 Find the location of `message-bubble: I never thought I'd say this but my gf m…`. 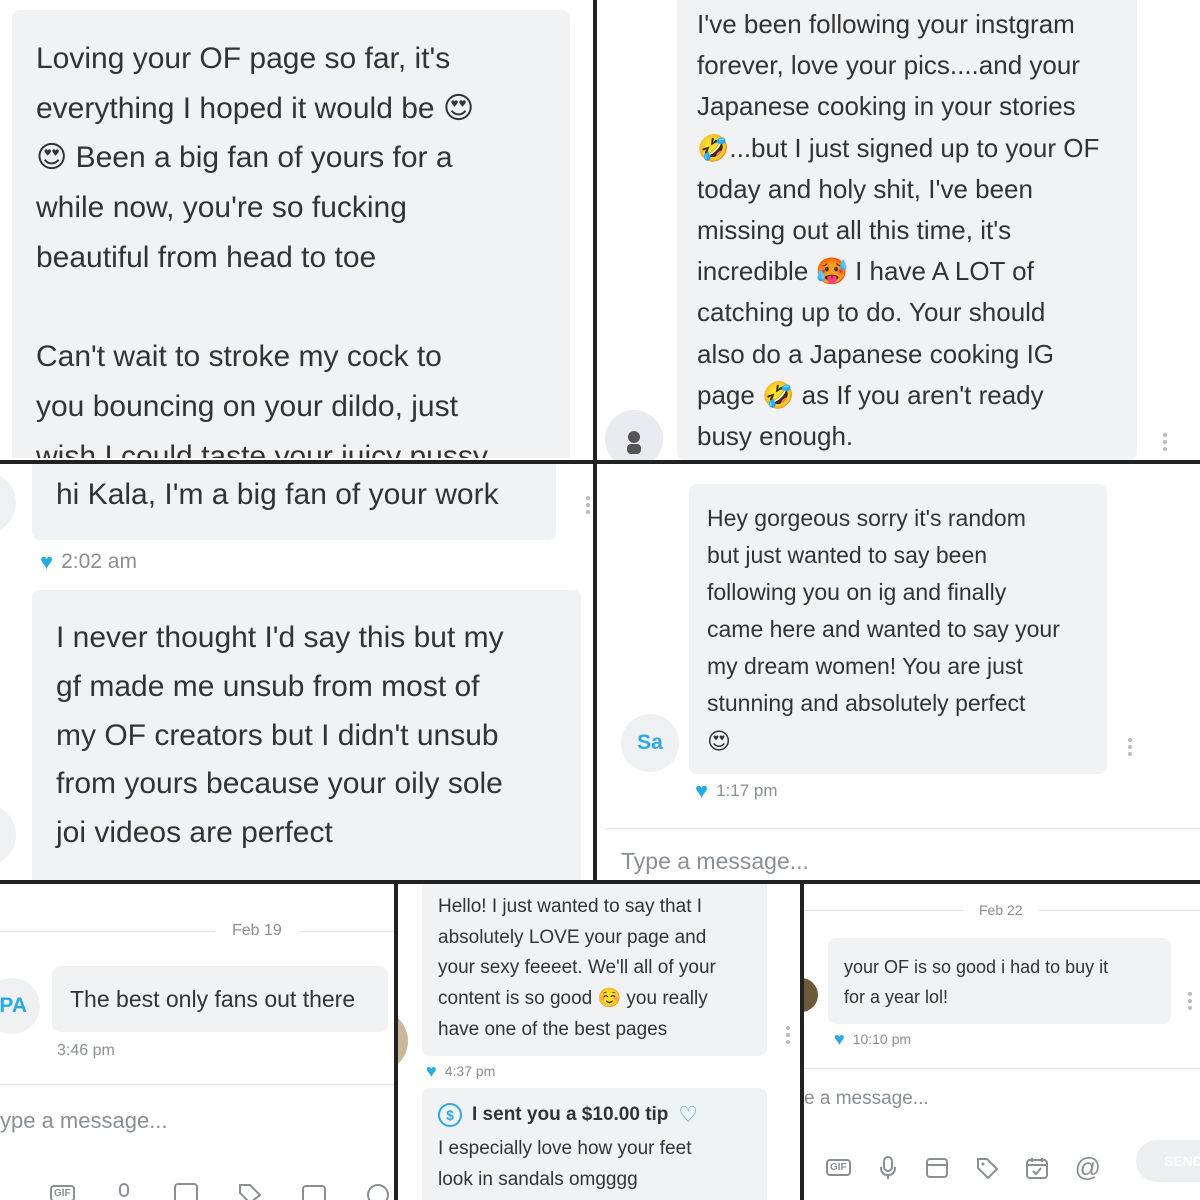

message-bubble: I never thought I'd say this but my gf m… is located at coordinates (306, 735).